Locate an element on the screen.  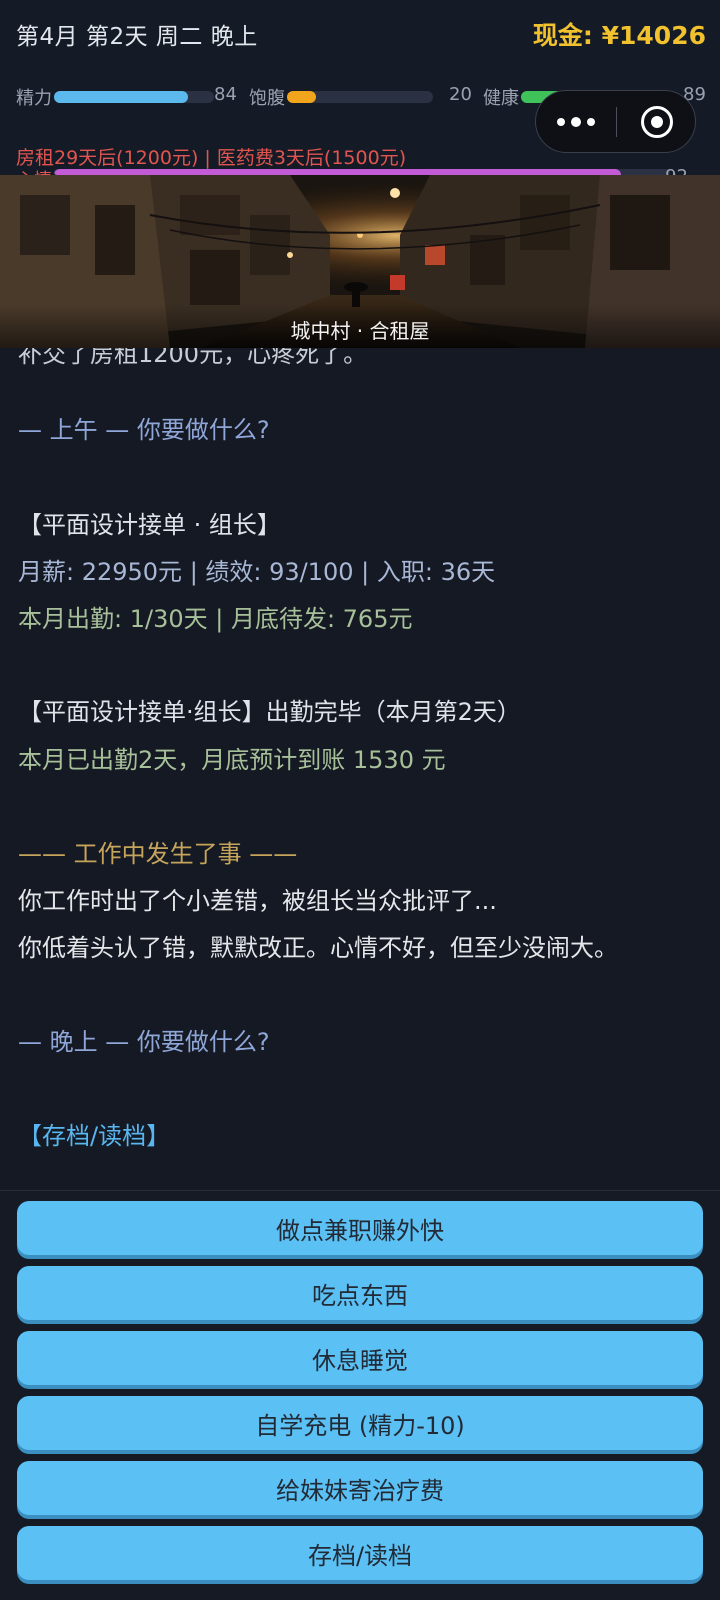
stat-fullness-value: 20 is located at coordinates (460, 94).